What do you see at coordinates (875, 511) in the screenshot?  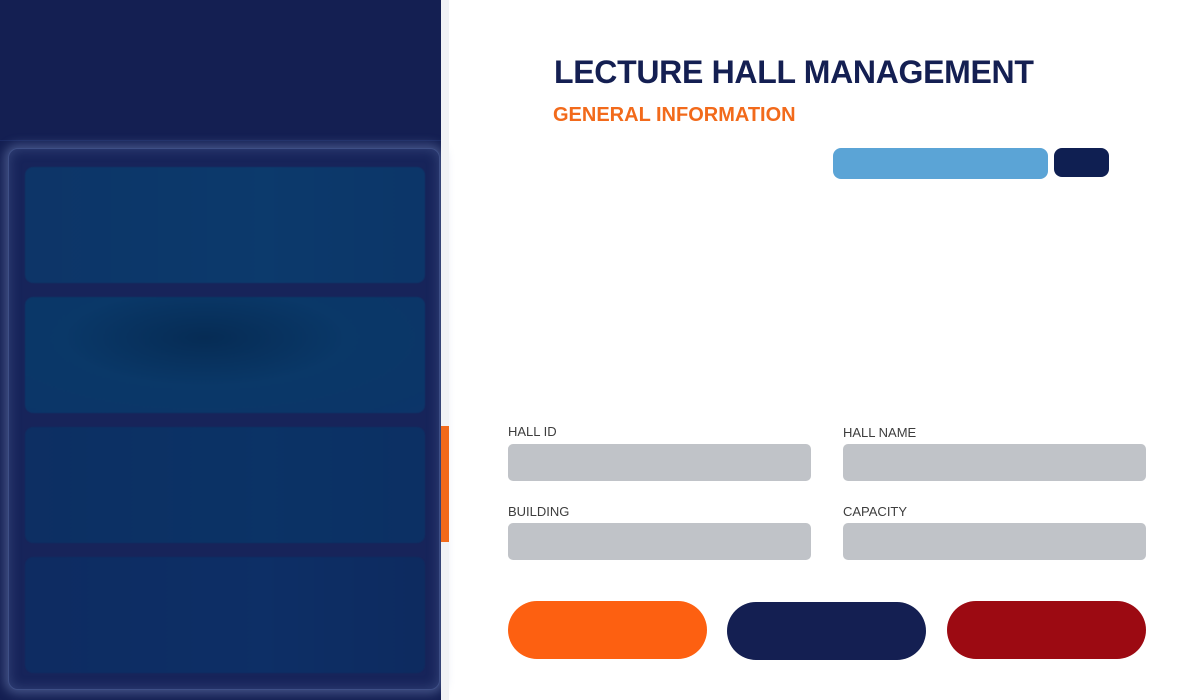 I see `capacity-label: CAPACITY` at bounding box center [875, 511].